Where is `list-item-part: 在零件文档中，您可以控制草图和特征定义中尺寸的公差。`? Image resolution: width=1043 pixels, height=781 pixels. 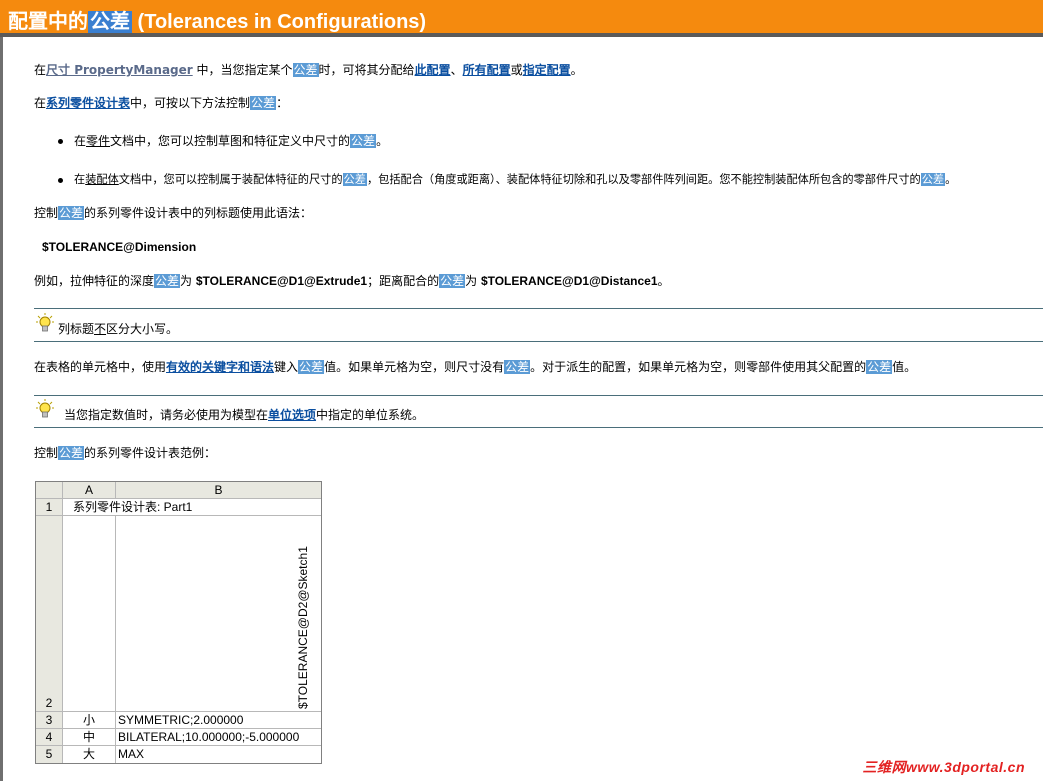 list-item-part: 在零件文档中，您可以控制草图和特征定义中尺寸的公差。 is located at coordinates (231, 141).